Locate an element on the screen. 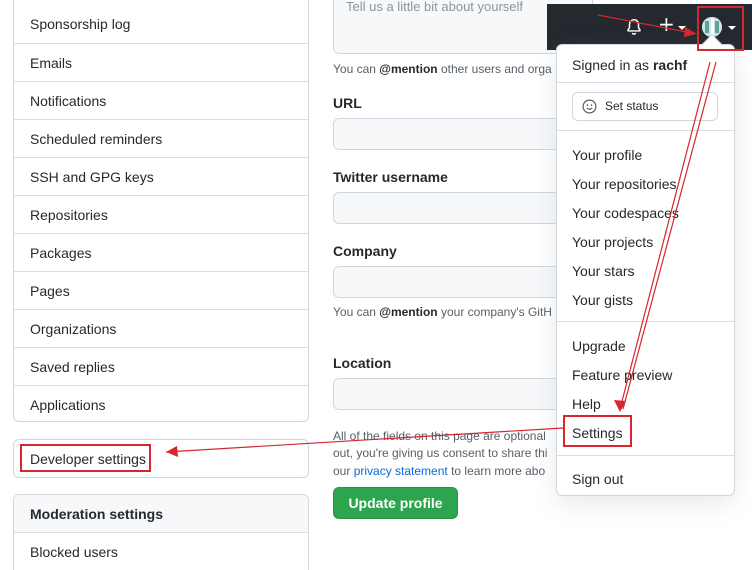  url-input is located at coordinates (453, 134).